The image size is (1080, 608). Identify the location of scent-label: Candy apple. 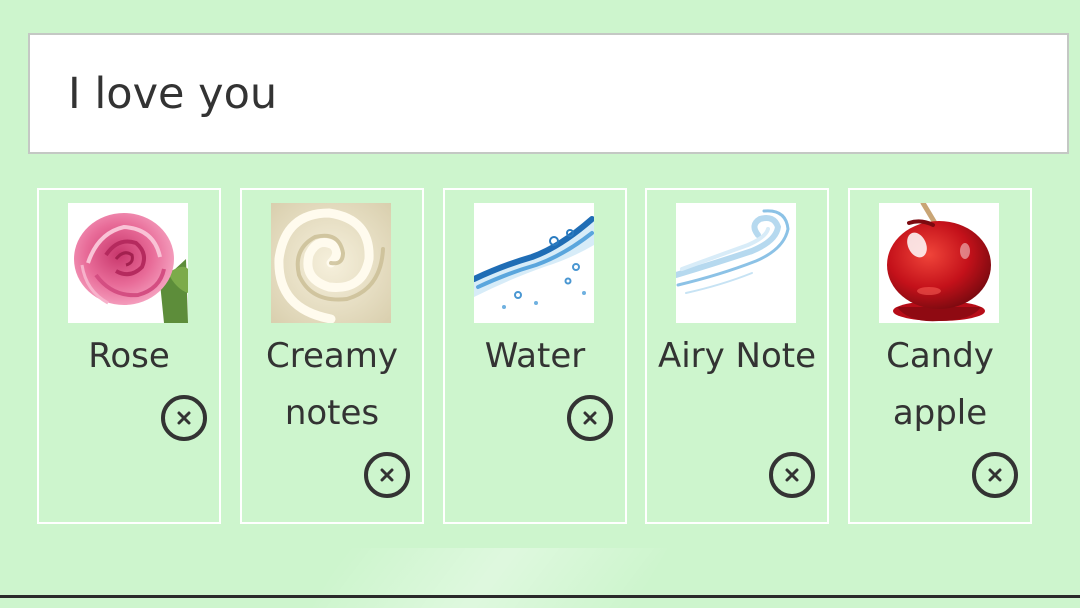
(940, 384).